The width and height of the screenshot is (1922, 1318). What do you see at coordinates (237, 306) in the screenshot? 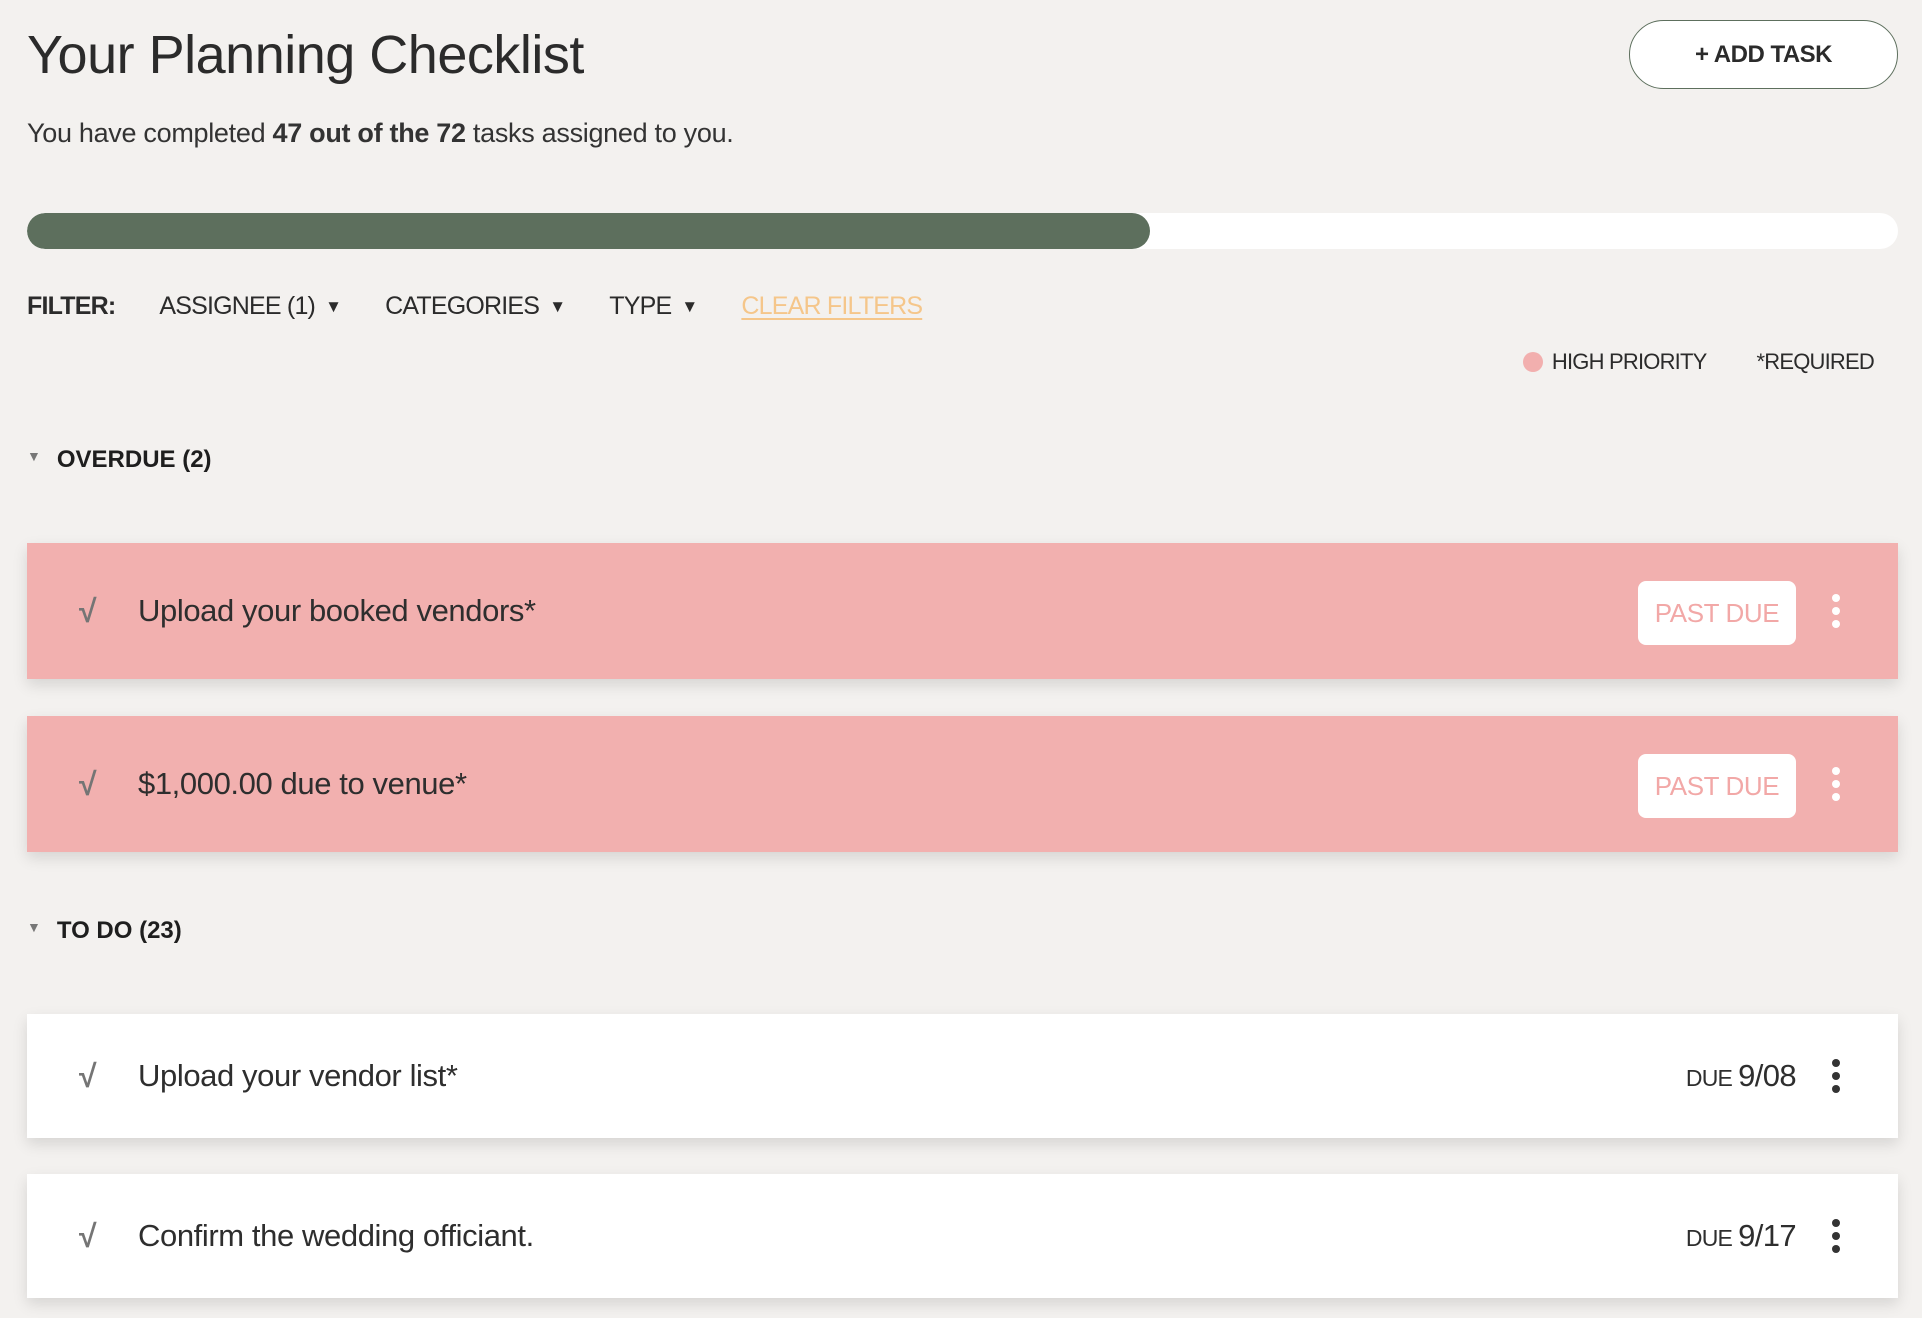
I see `filter-assignee-label: ASSIGNEE (1)` at bounding box center [237, 306].